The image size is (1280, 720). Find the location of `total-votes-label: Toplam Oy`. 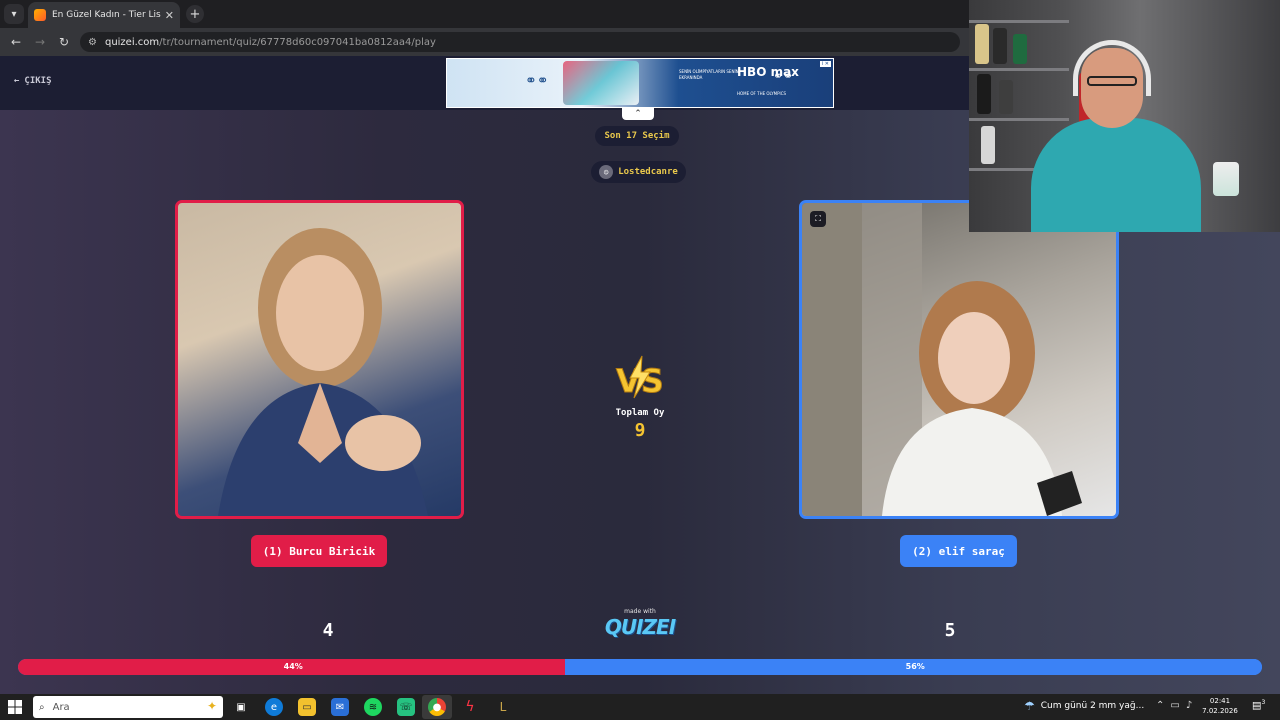

total-votes-label: Toplam Oy is located at coordinates (640, 413).